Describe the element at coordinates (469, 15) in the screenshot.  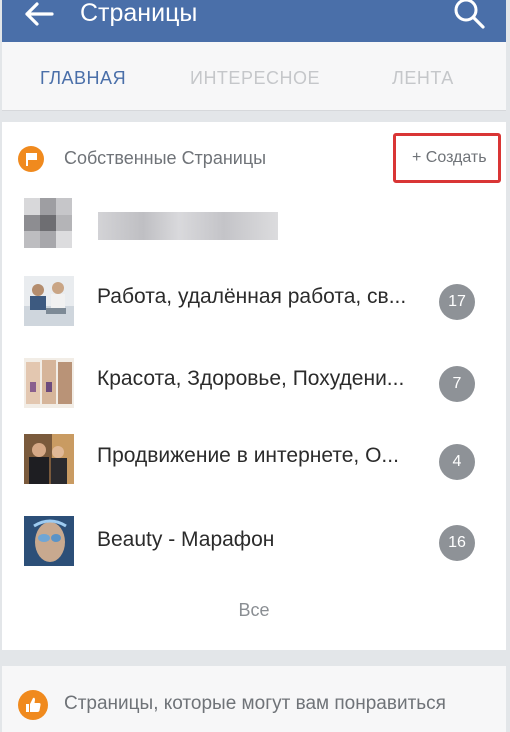
I see `search-icon` at that location.